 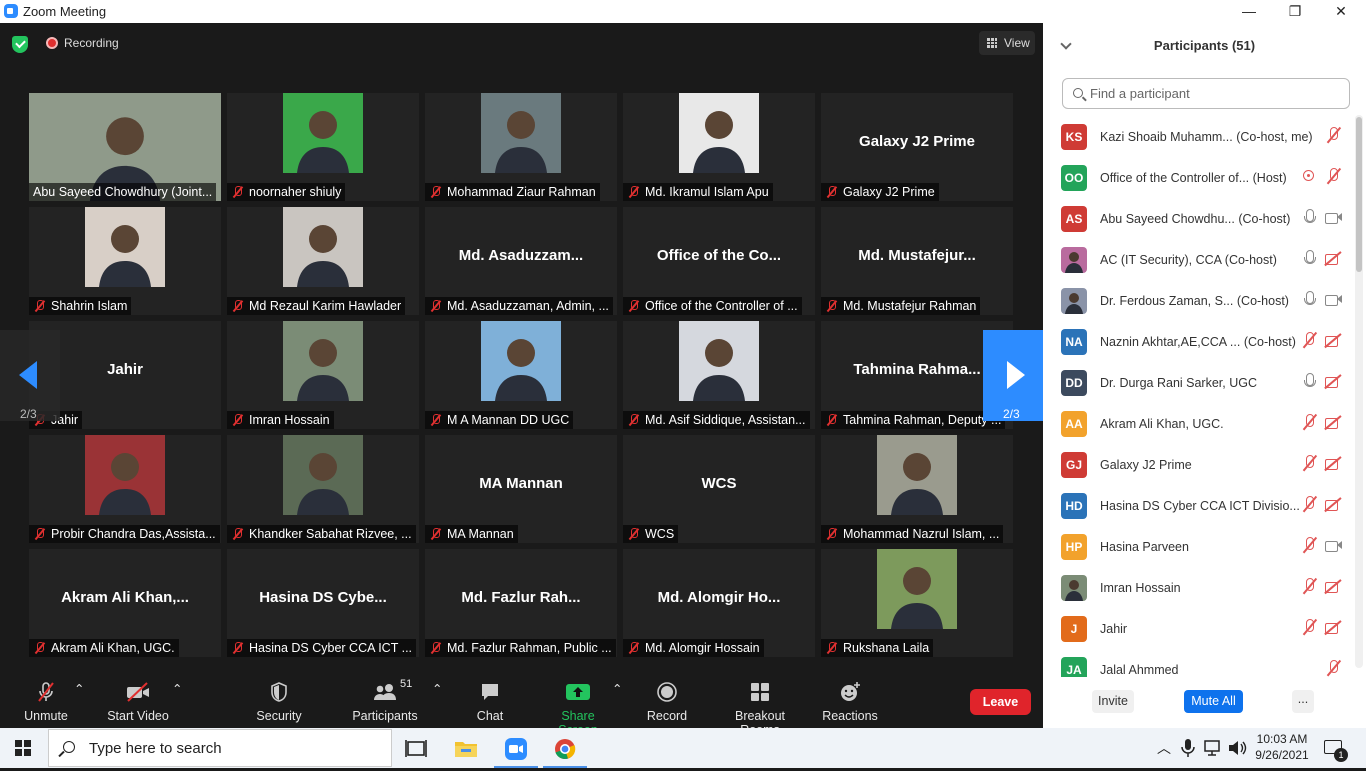 What do you see at coordinates (521, 375) in the screenshot?
I see `video-tile: M A Mannan DD UGC` at bounding box center [521, 375].